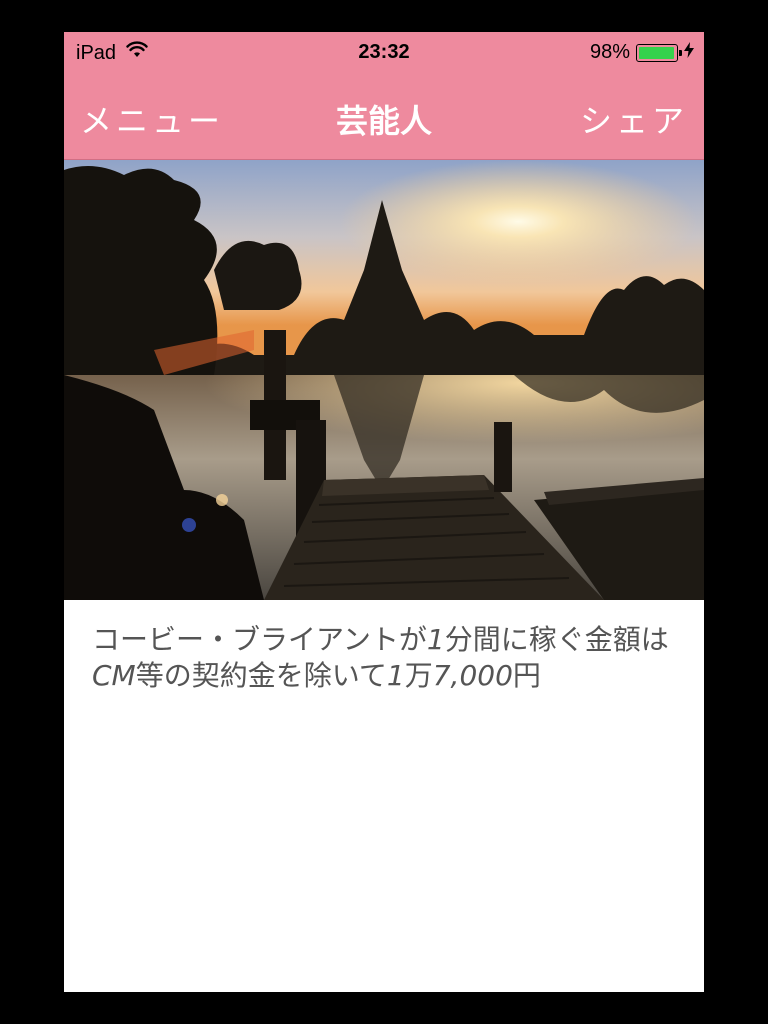 This screenshot has height=1024, width=768. Describe the element at coordinates (472, 675) in the screenshot. I see `headline-part: 7,000` at that location.